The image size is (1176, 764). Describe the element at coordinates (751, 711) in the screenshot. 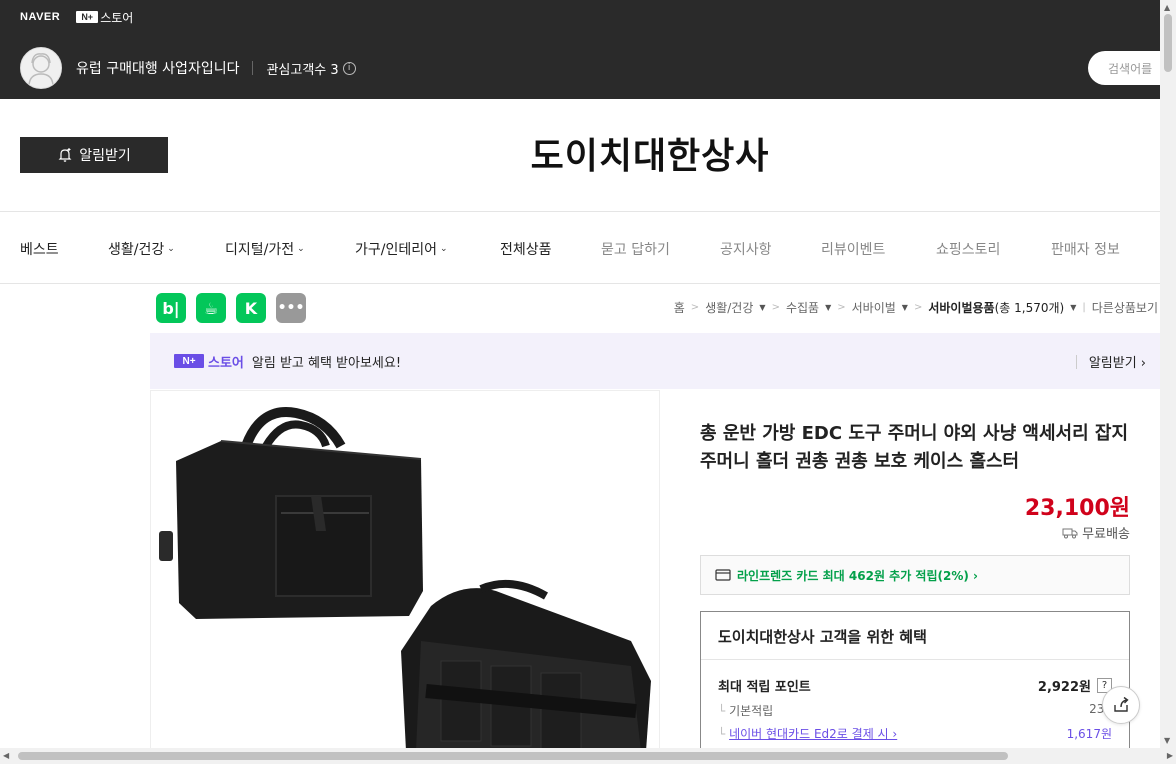

I see `basic-points-label: 기본적립` at that location.